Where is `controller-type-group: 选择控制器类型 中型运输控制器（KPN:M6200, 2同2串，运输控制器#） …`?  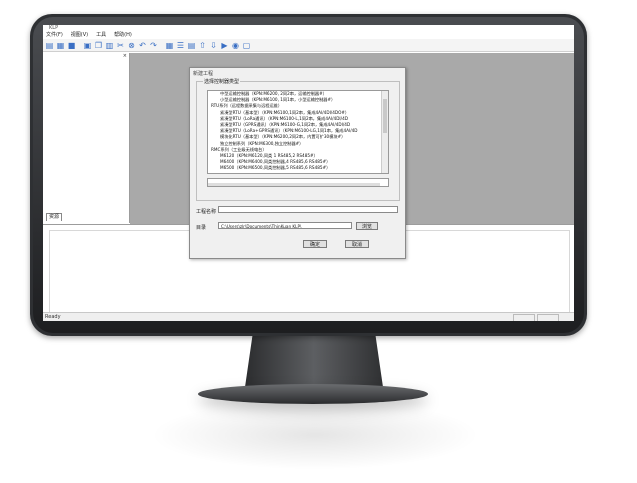
controller-type-group: 选择控制器类型 中型运输控制器（KPN:M6200, 2同2串，运输控制器#） … is located at coordinates (298, 139).